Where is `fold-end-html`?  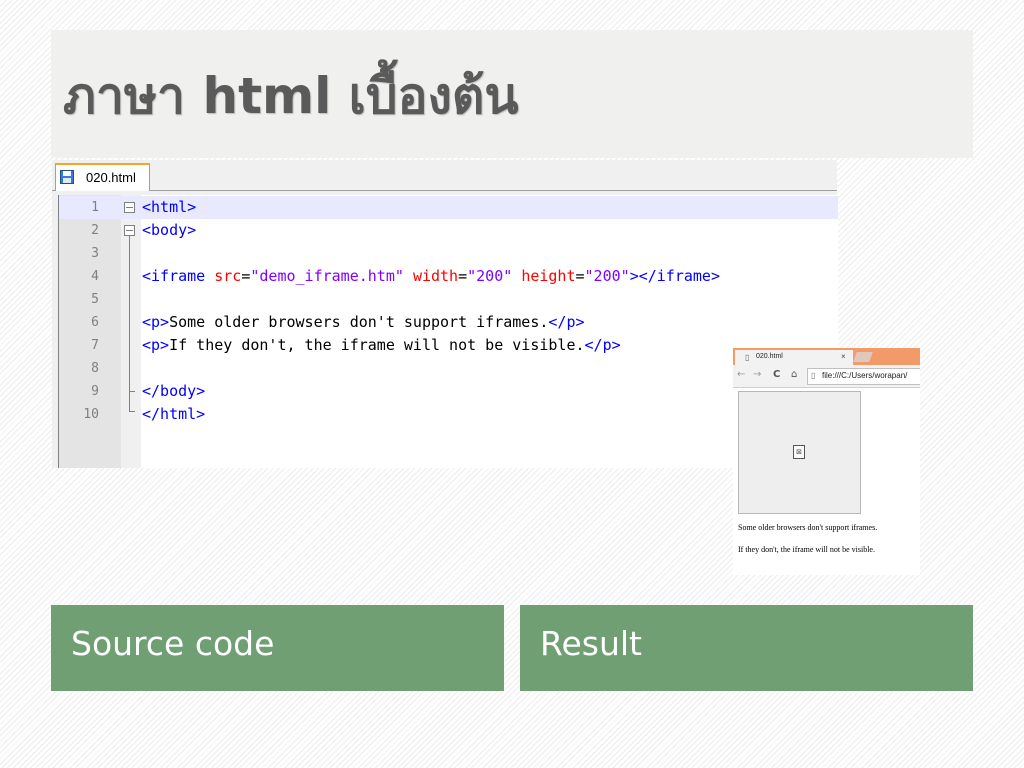 fold-end-html is located at coordinates (132, 411).